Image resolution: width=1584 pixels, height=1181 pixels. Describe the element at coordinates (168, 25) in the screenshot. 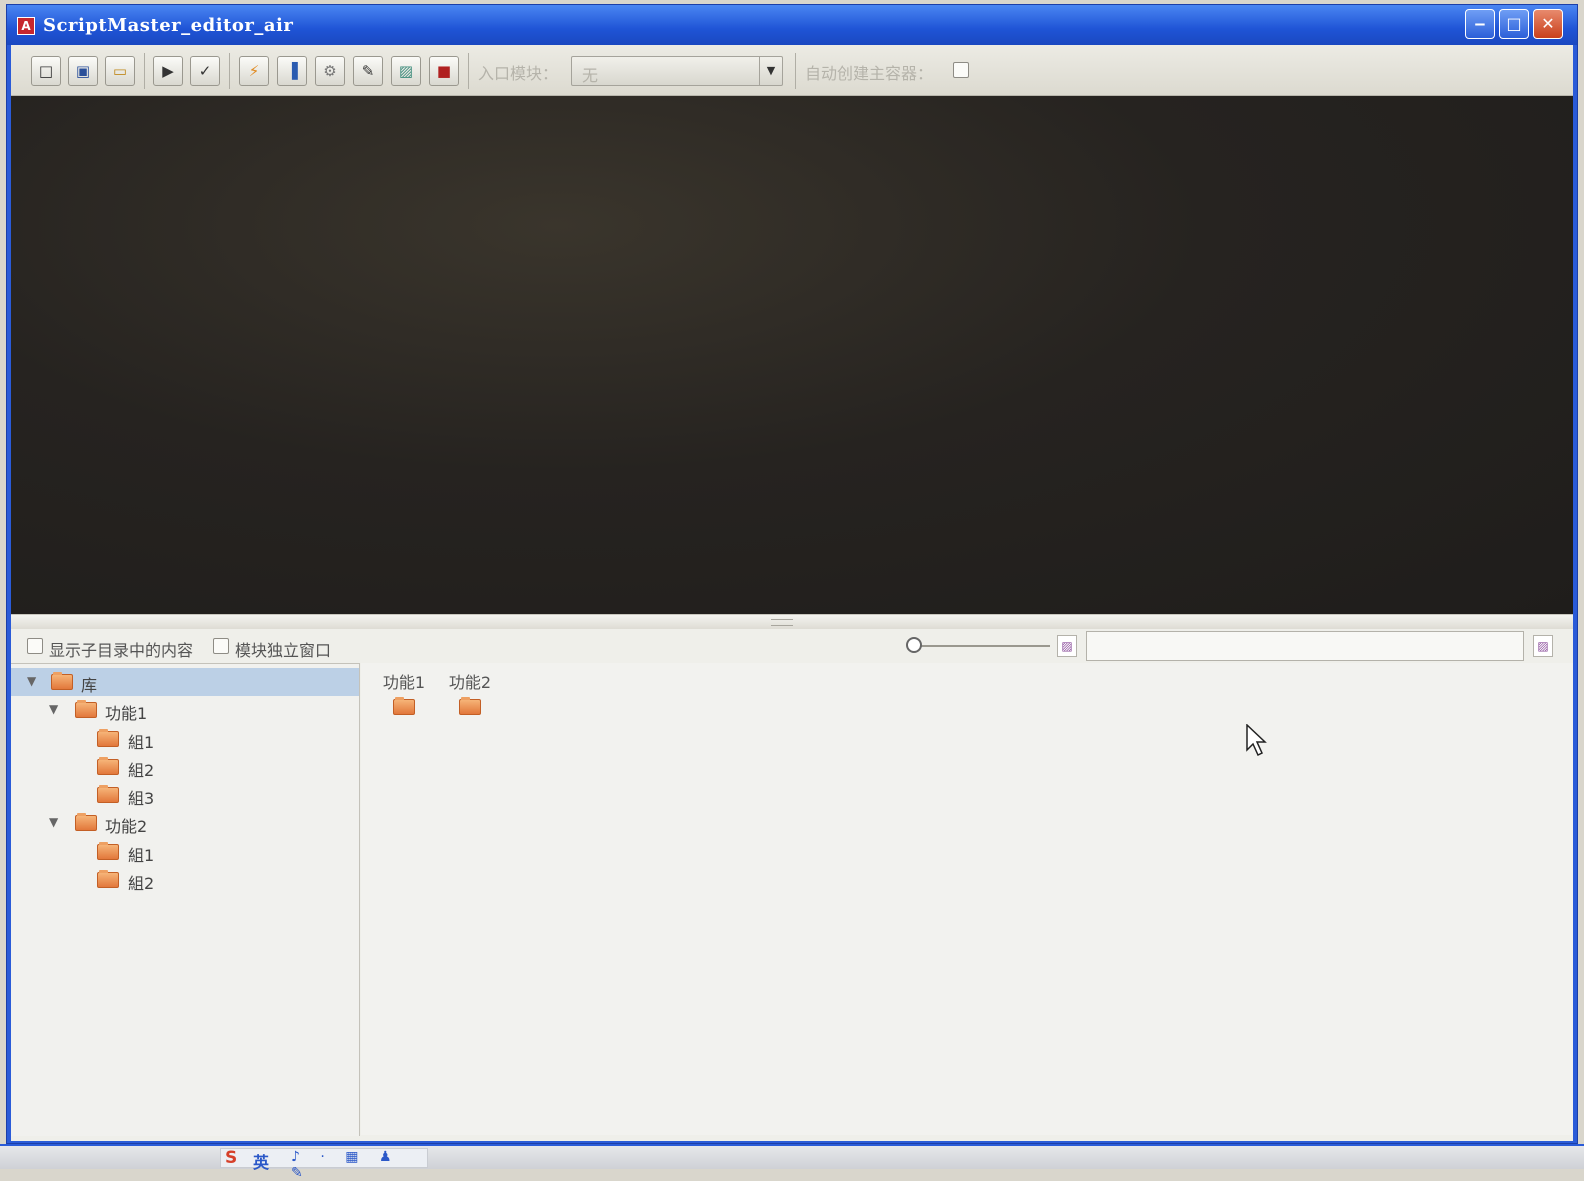

I see `window-title: ScriptMaster_editor_air` at that location.